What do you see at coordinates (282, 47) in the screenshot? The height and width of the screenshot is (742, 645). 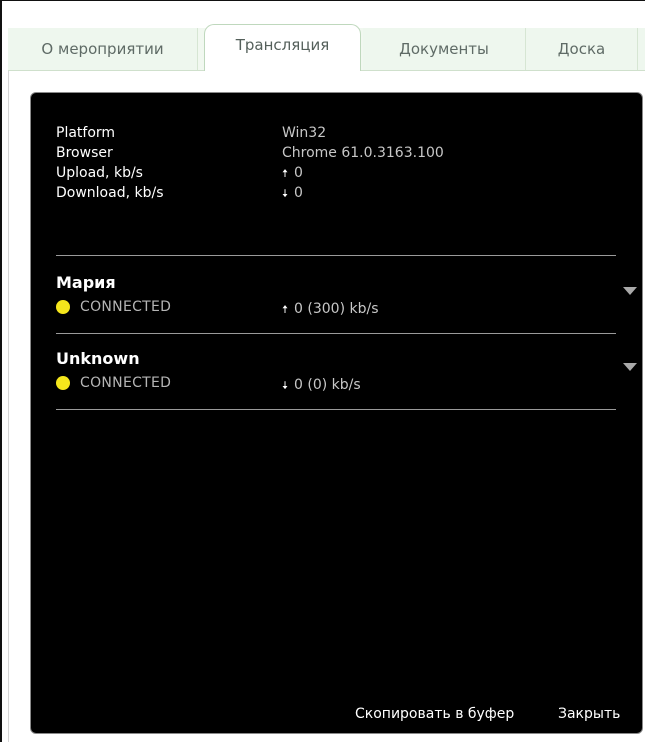 I see `tab-stream: Трансляция` at bounding box center [282, 47].